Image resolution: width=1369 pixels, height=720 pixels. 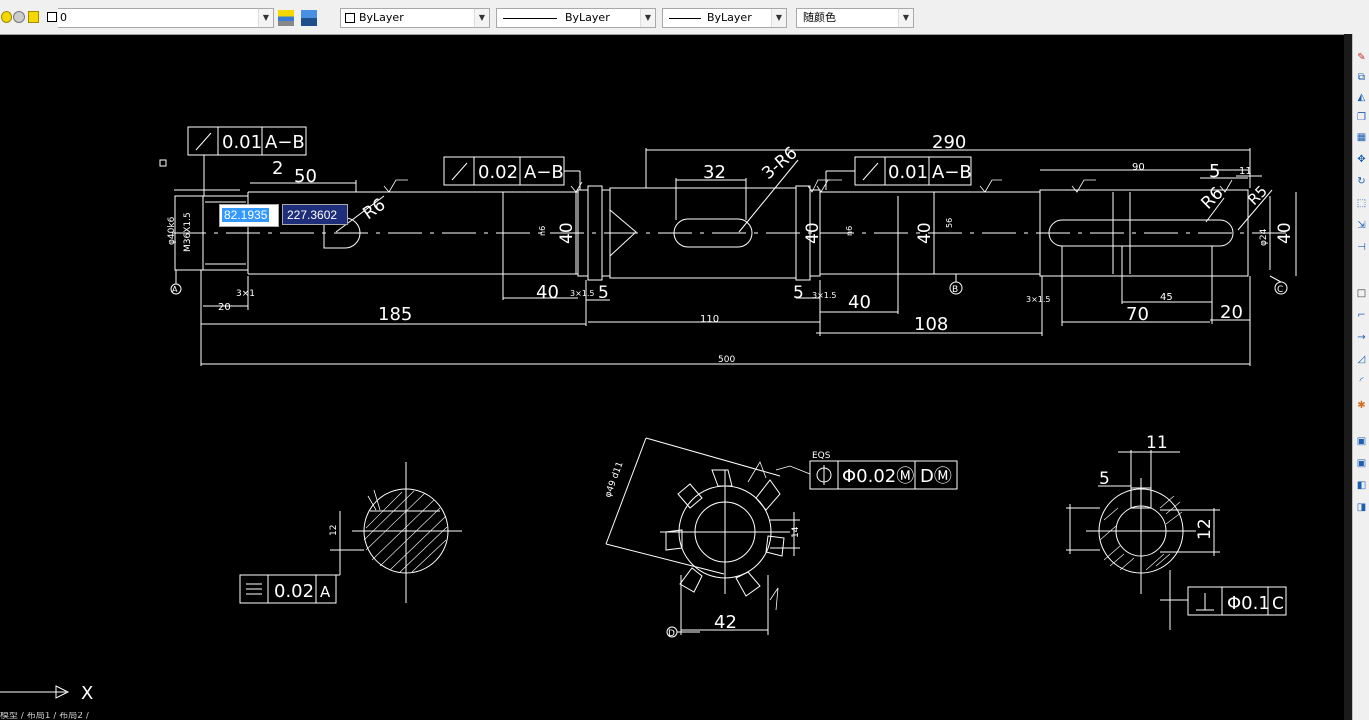 What do you see at coordinates (725, 622) in the screenshot?
I see `dim-42: 42` at bounding box center [725, 622].